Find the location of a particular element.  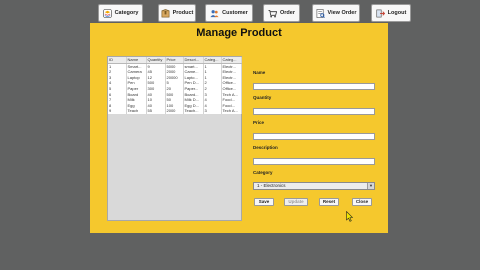

nav-category-label: Category is located at coordinates (126, 13).